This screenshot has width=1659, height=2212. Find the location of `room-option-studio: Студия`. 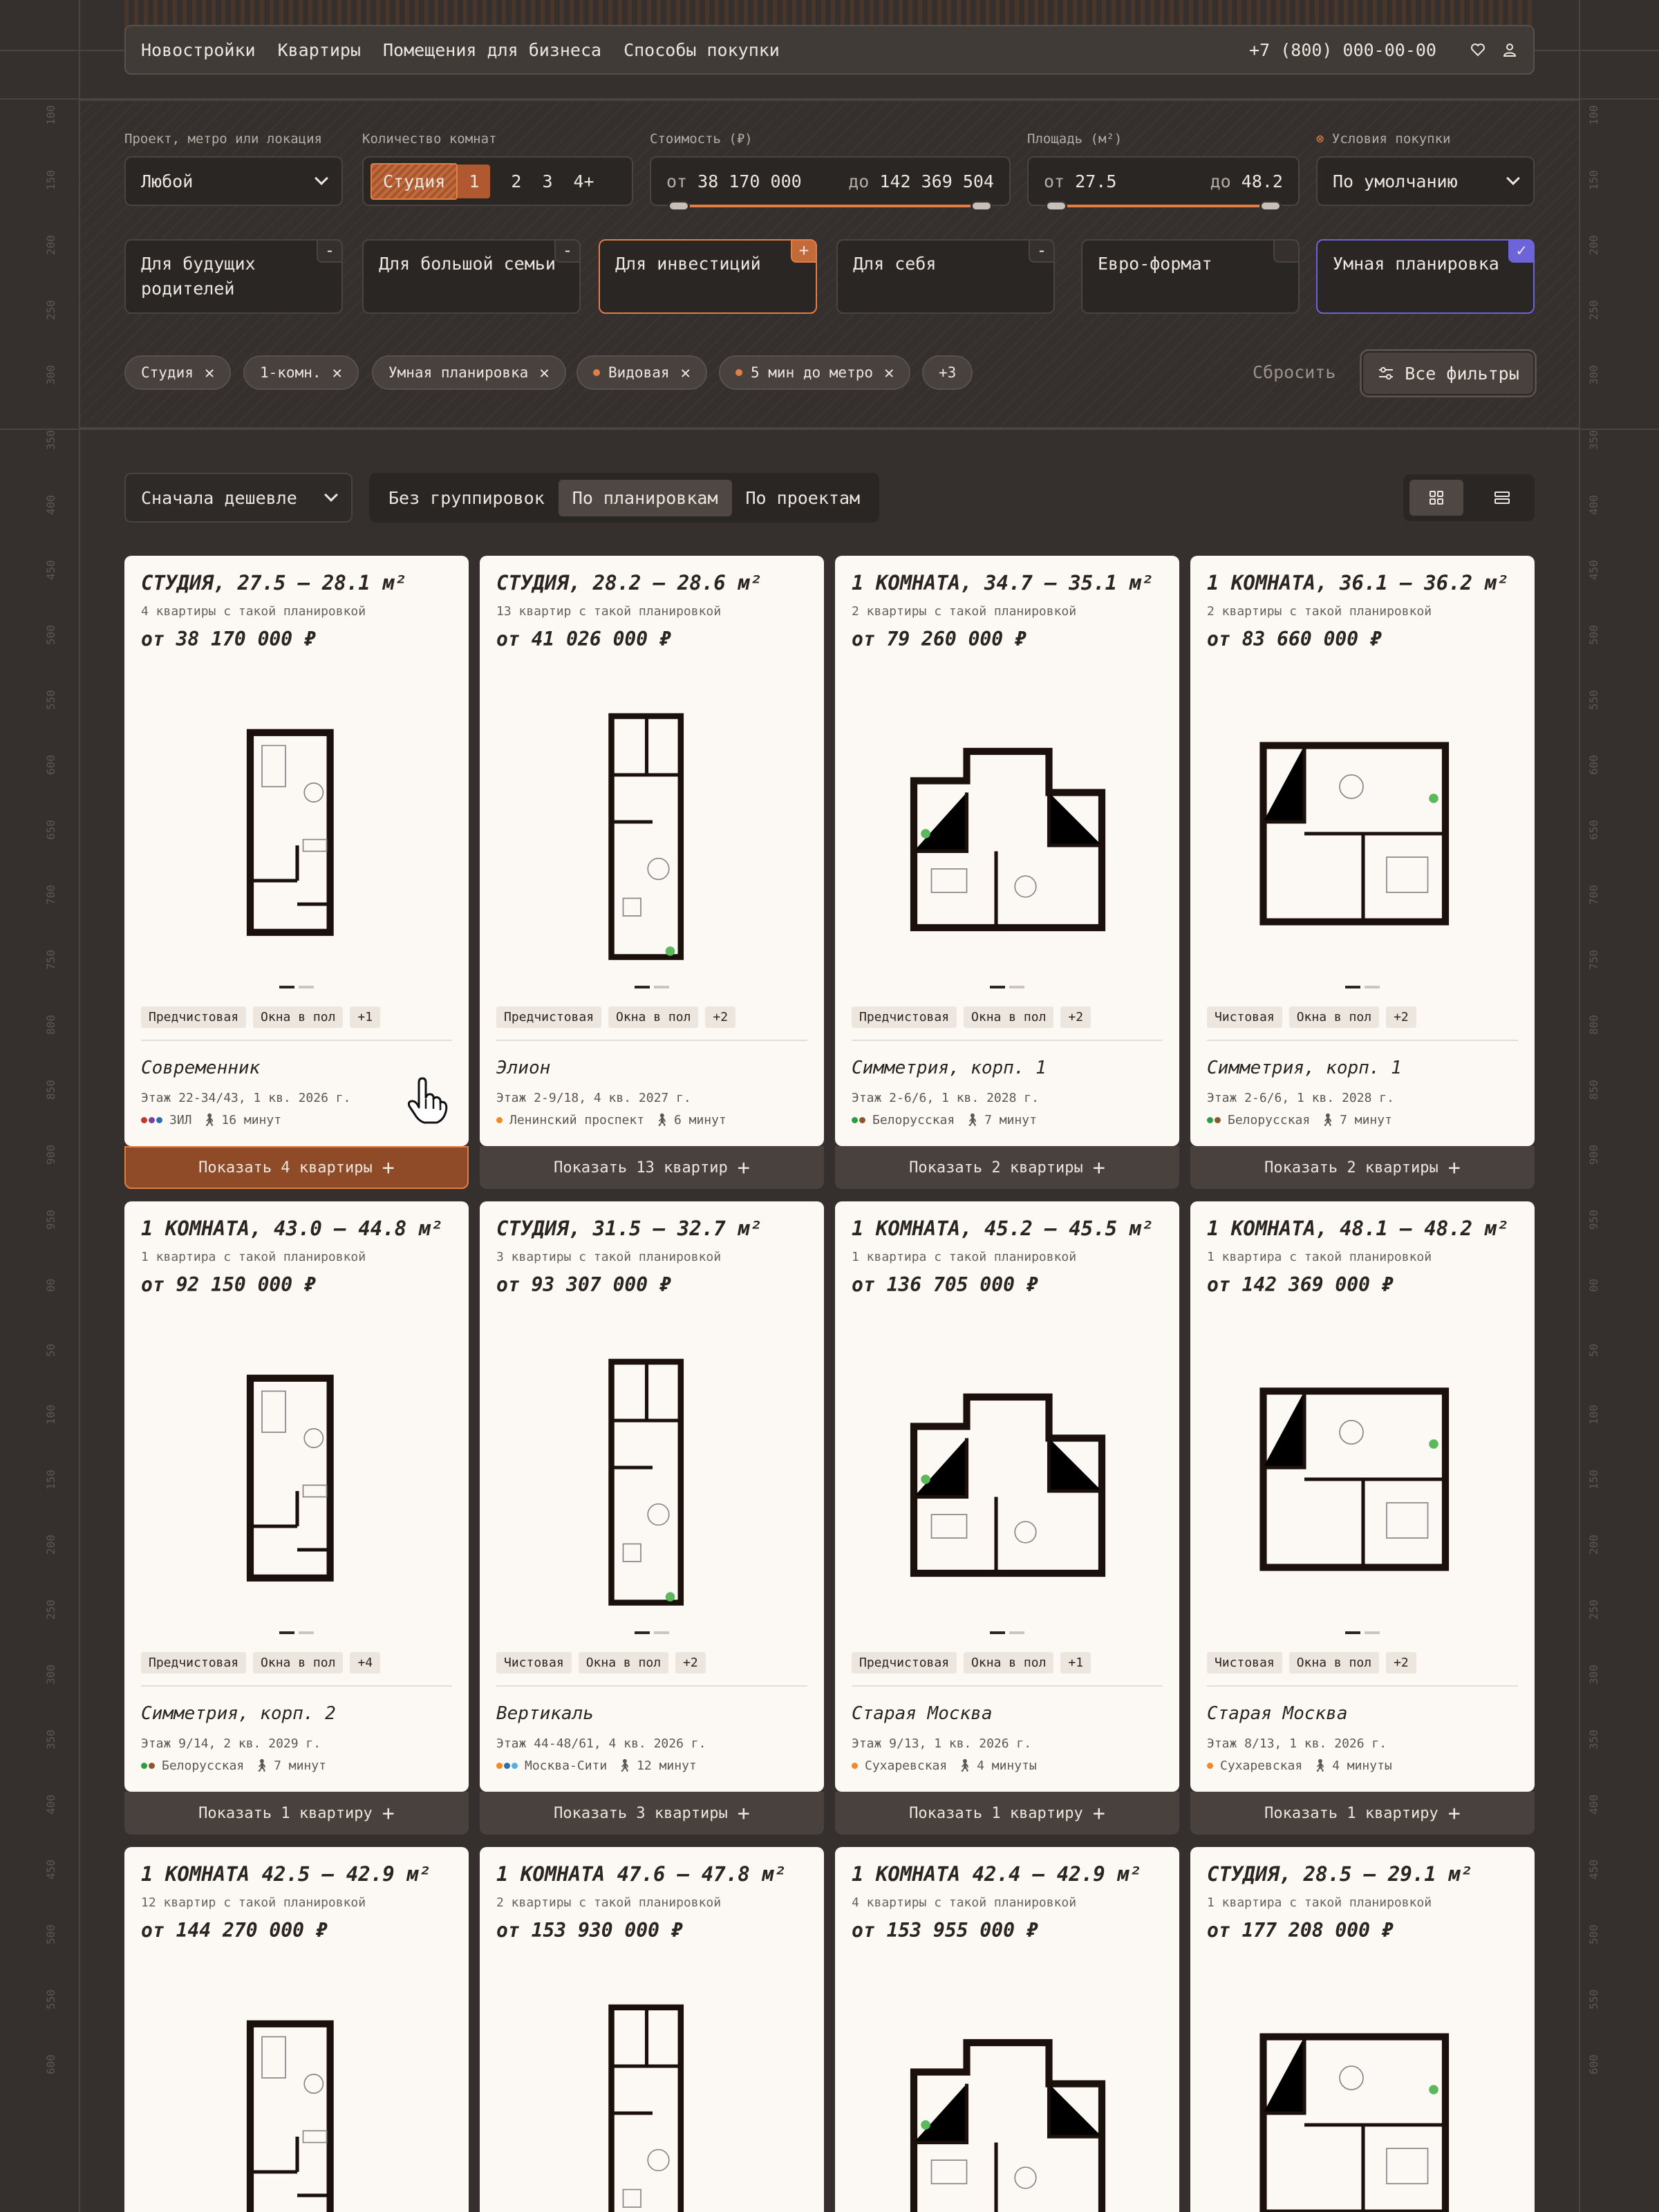

room-option-studio: Студия is located at coordinates (414, 181).